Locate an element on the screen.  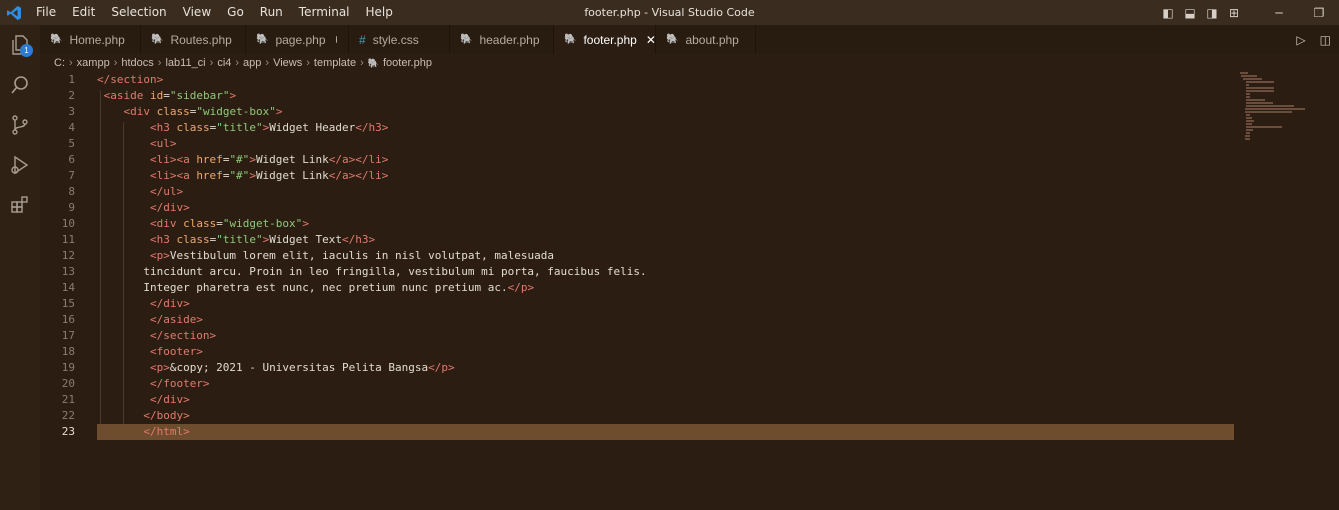
tab-label: about.php is located at coordinates (712, 39).